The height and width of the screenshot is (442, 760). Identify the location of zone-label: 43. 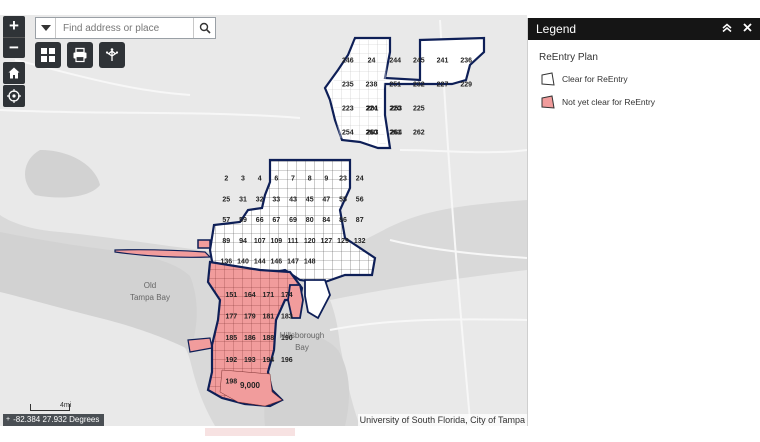
(293, 199).